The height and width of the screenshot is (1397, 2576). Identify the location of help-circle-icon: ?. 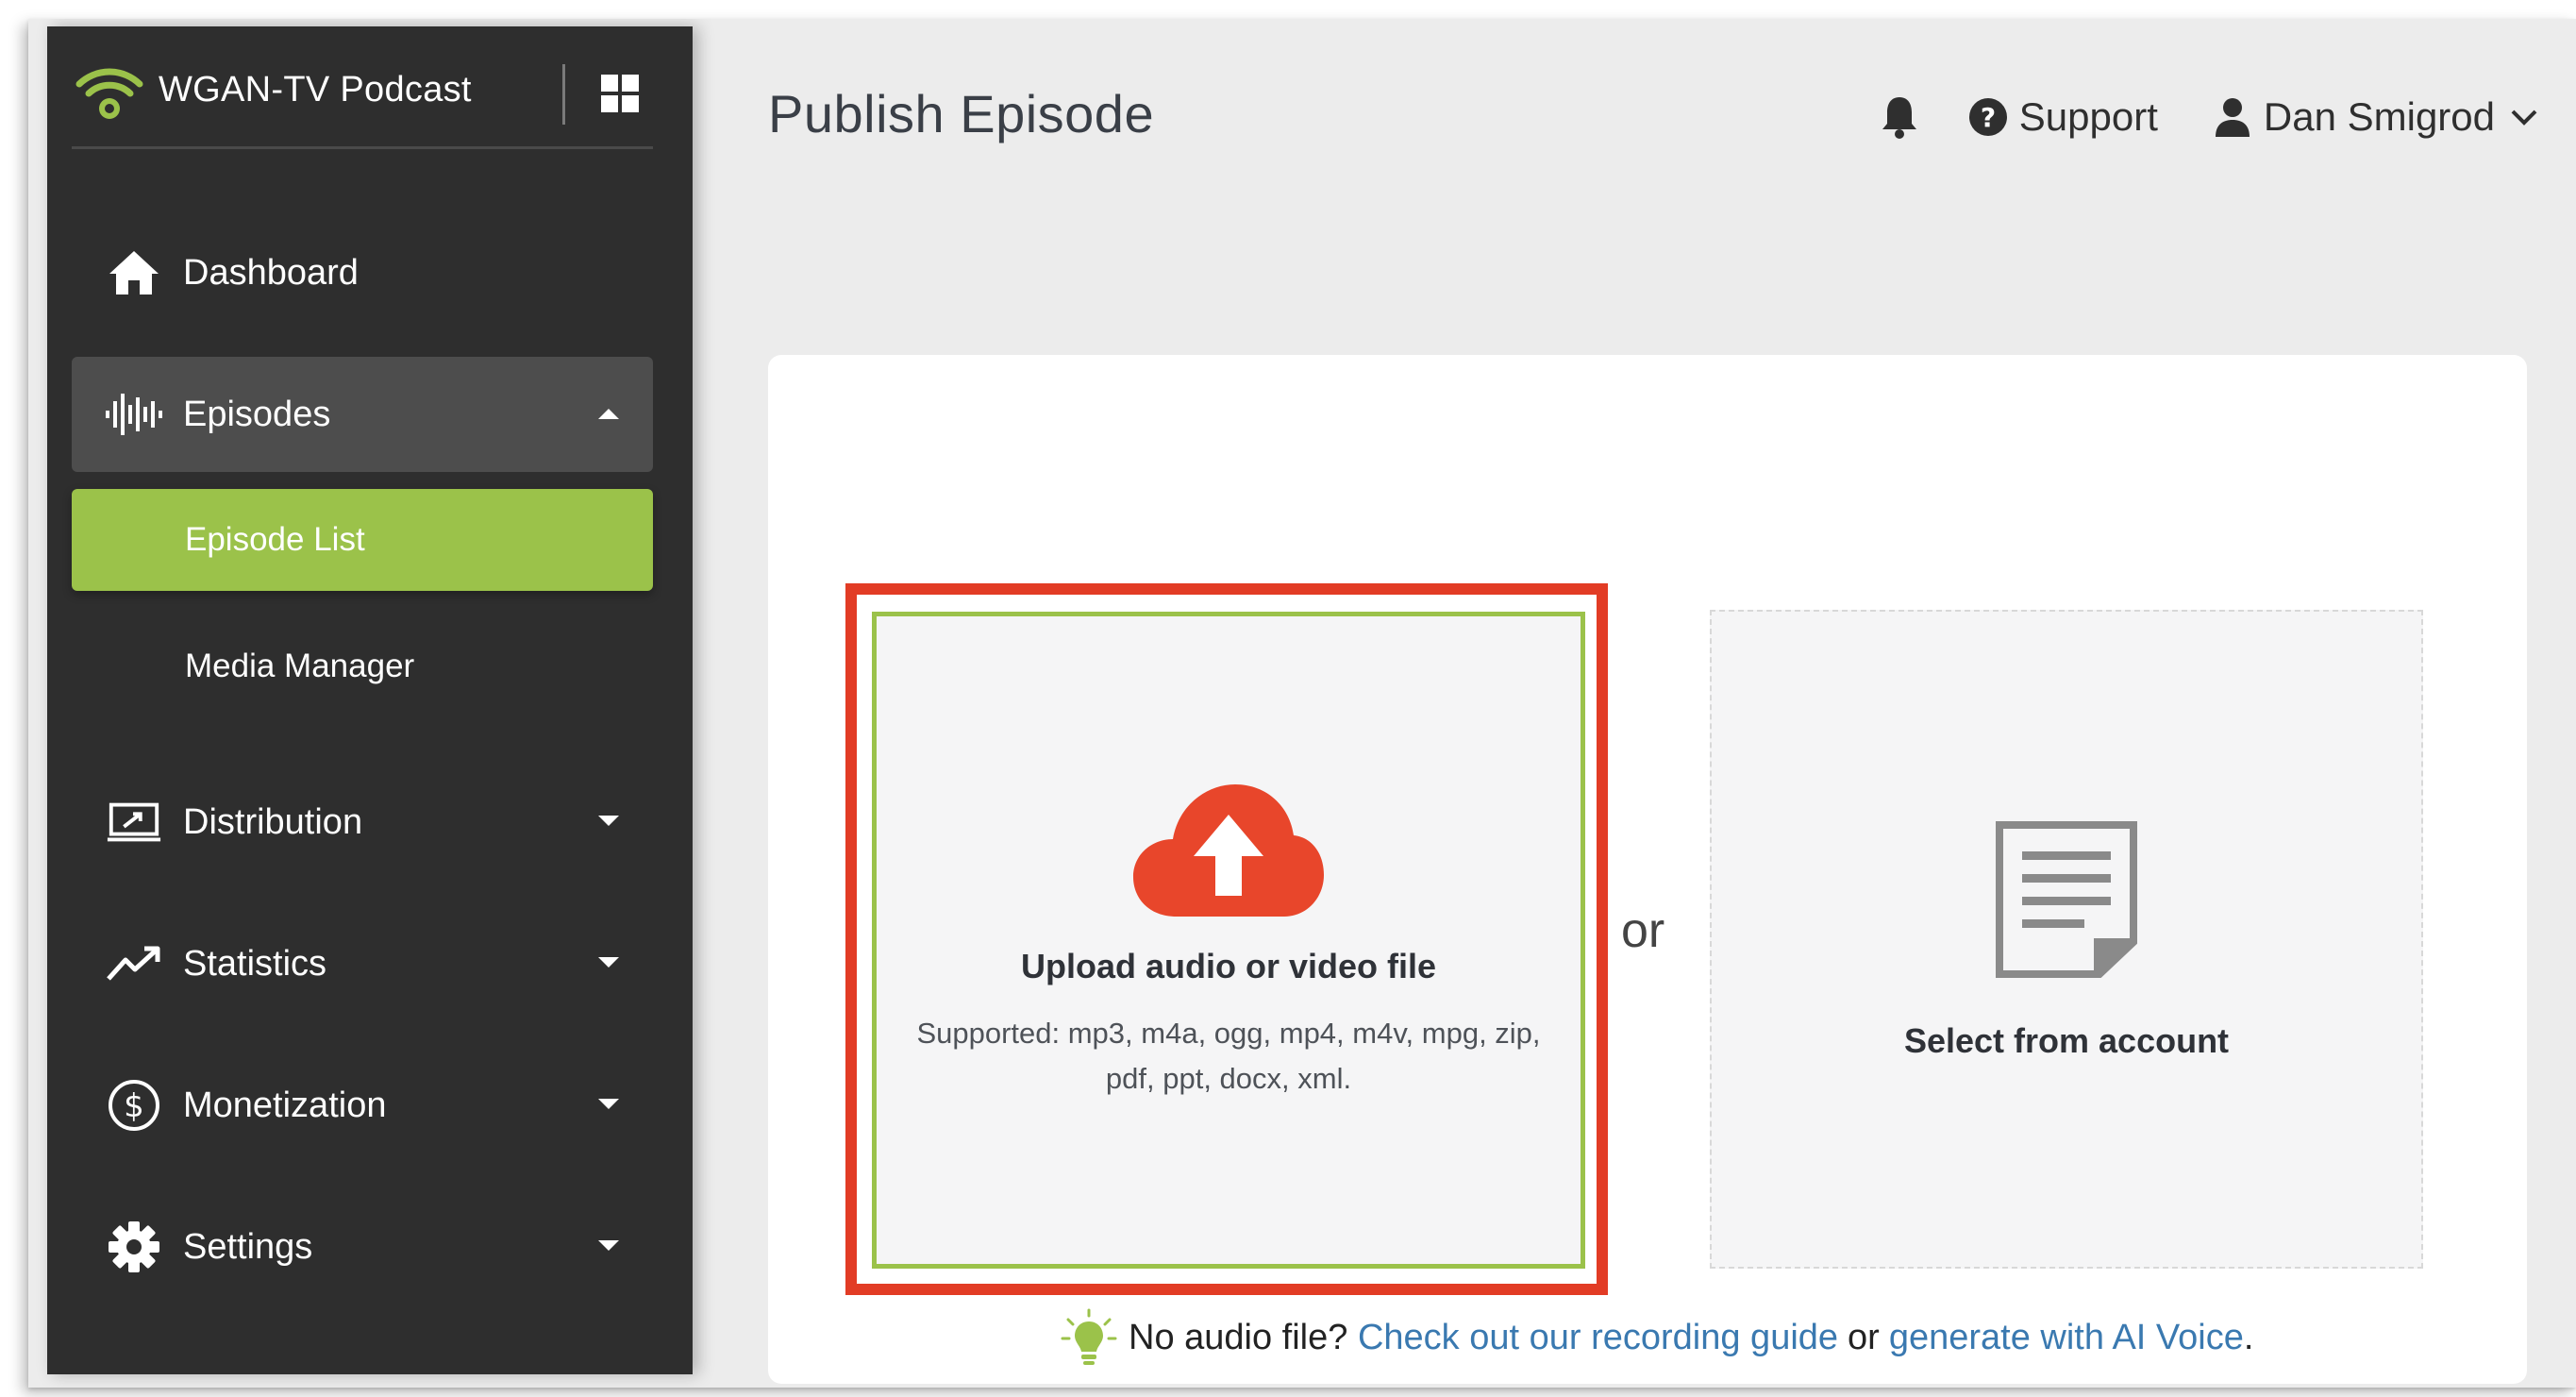
(1987, 117).